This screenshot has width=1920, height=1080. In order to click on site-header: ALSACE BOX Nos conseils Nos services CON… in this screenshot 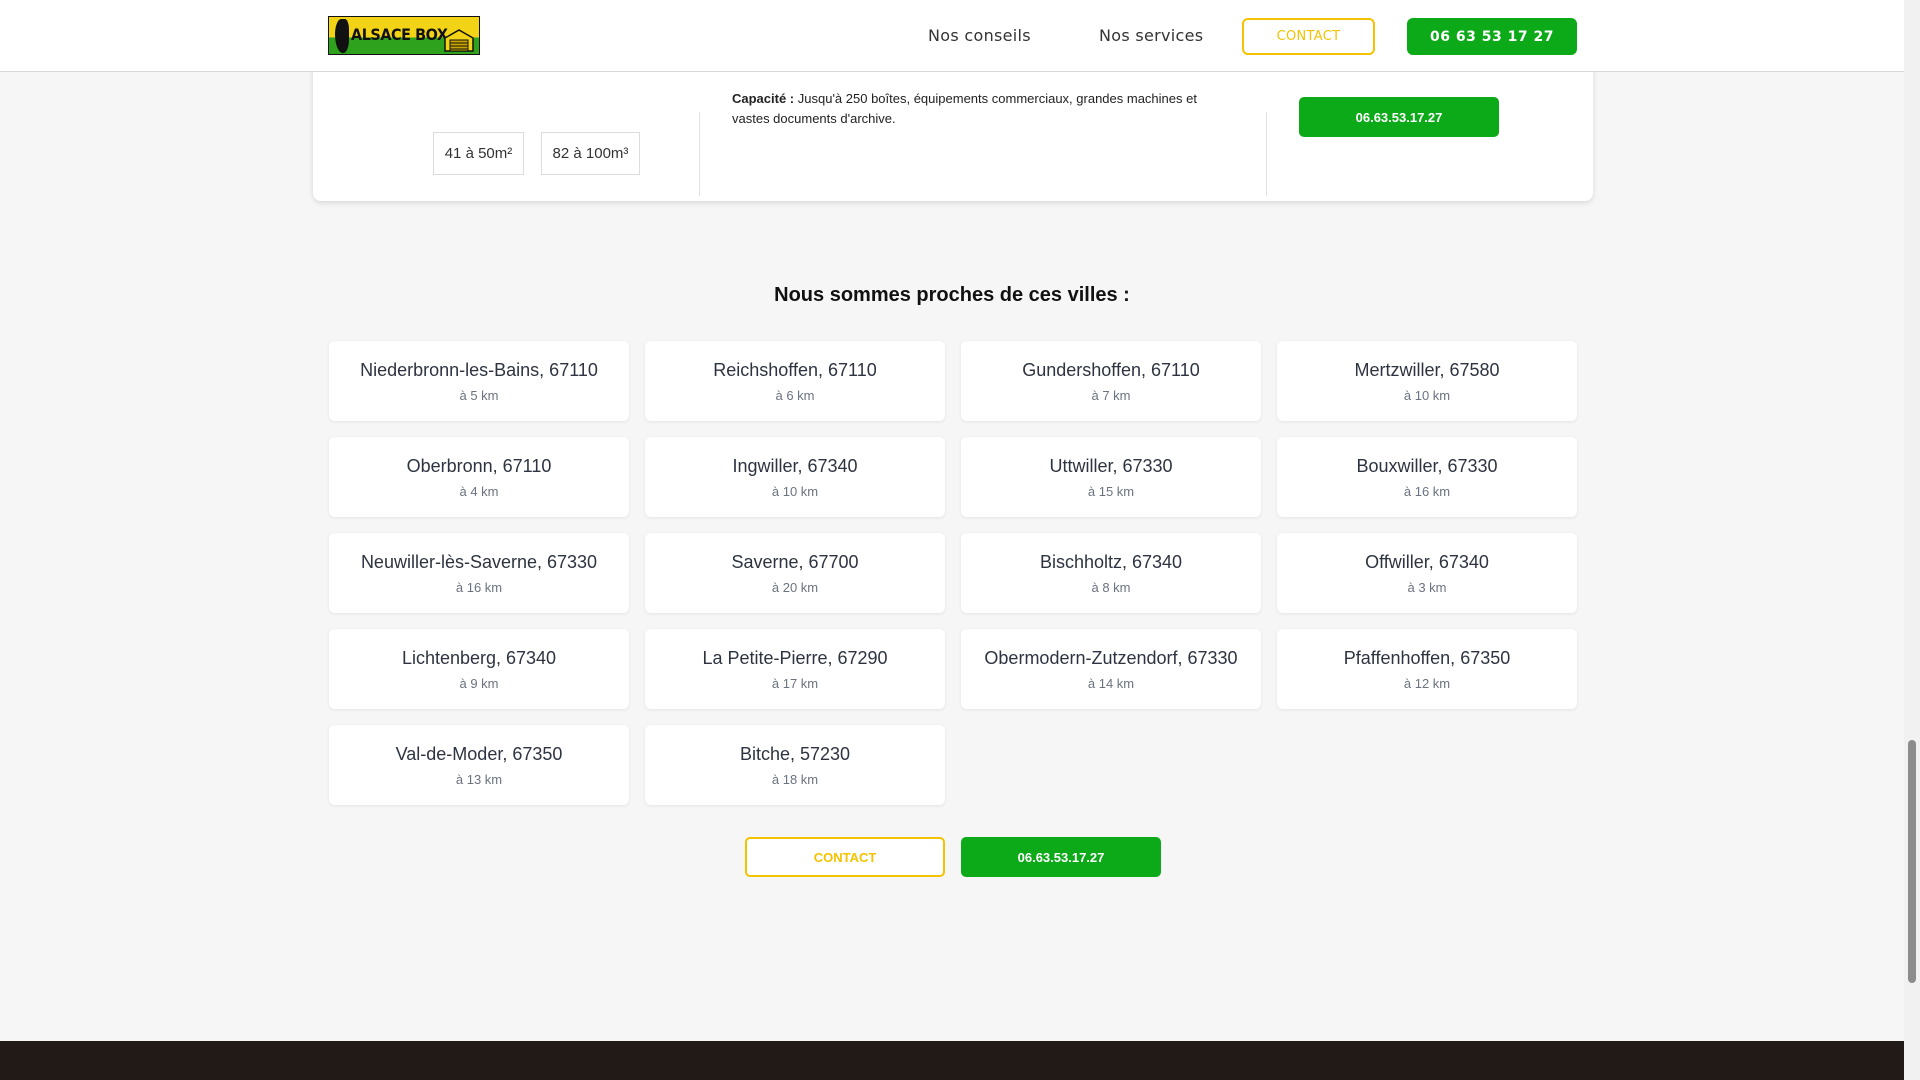, I will do `click(952, 36)`.